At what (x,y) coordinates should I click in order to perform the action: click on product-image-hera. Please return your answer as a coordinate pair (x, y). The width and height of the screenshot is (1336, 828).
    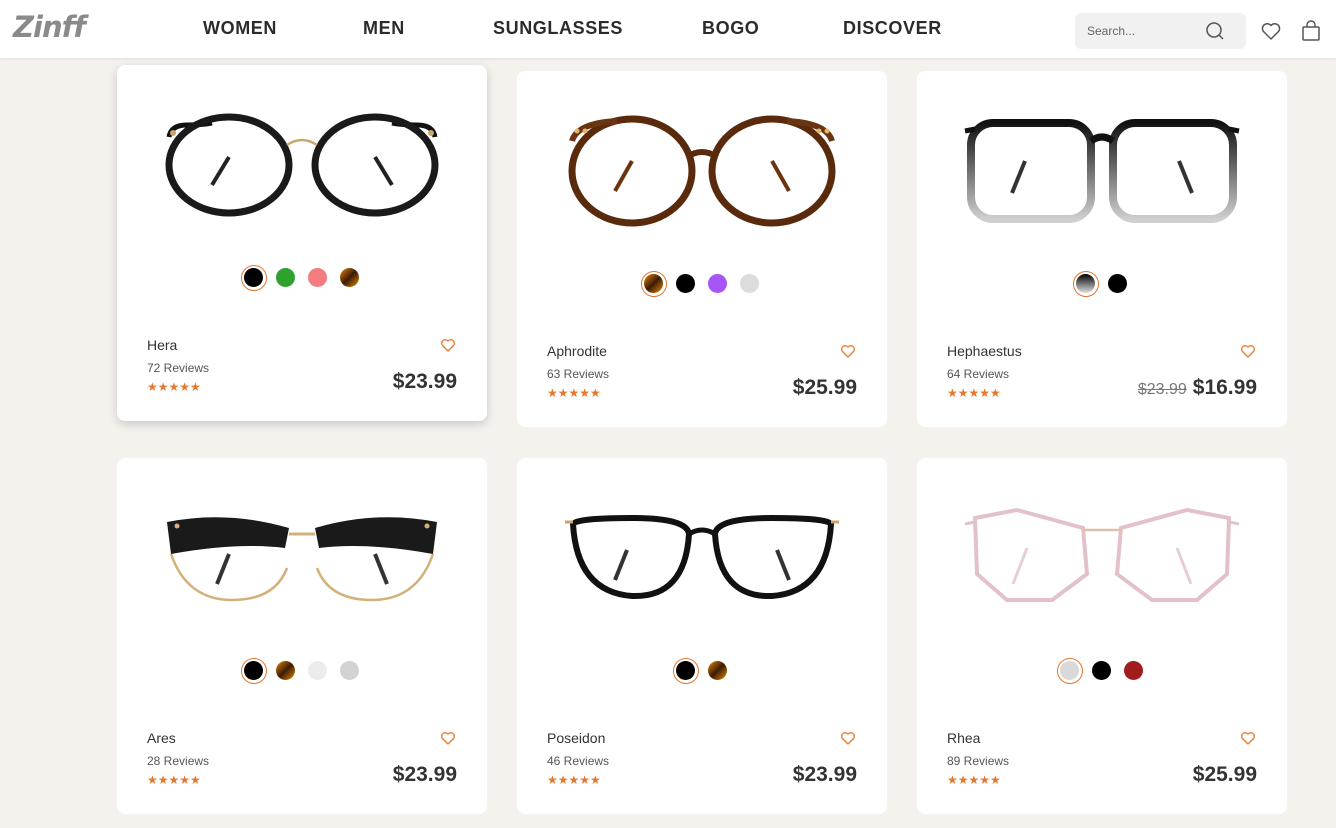
    Looking at the image, I should click on (302, 165).